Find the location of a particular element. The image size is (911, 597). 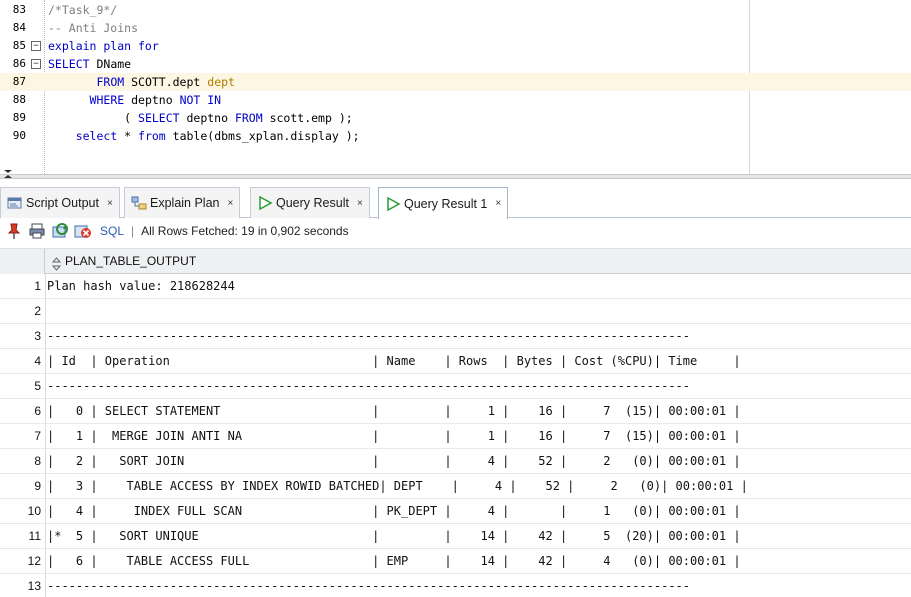

column-header-plan-table-output: PLAN_TABLE_OUTPUT is located at coordinates (121, 261).